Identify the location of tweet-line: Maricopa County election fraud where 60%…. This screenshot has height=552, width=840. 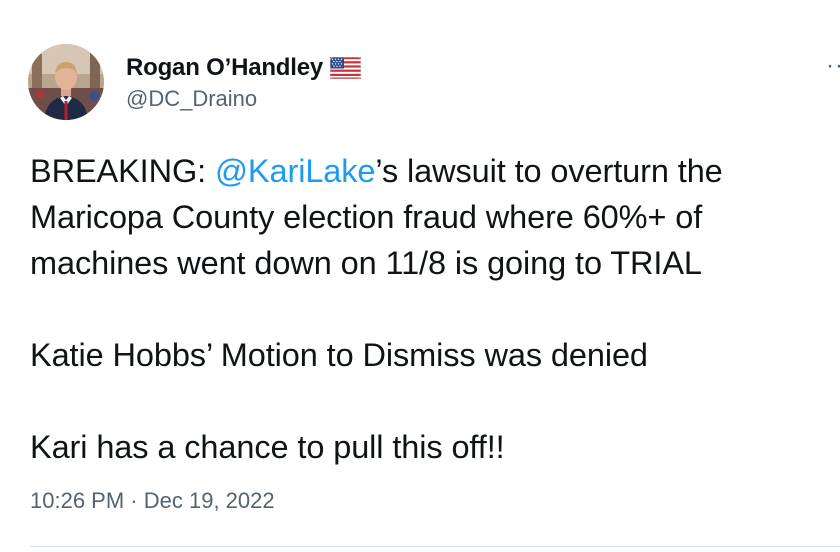
(366, 217).